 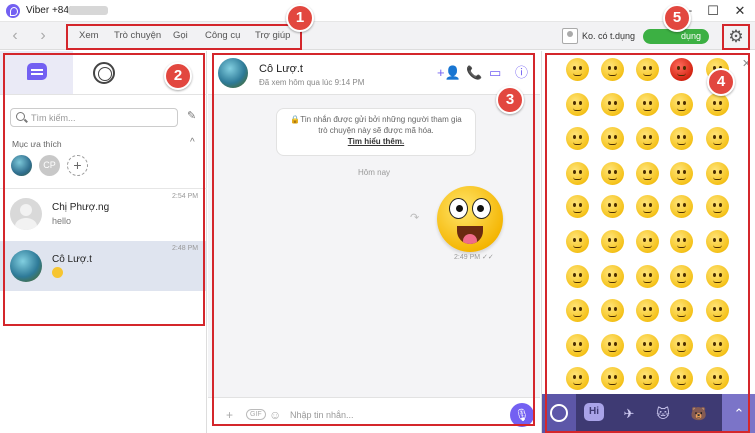 I want to click on annotation-badge: 1, so click(x=300, y=18).